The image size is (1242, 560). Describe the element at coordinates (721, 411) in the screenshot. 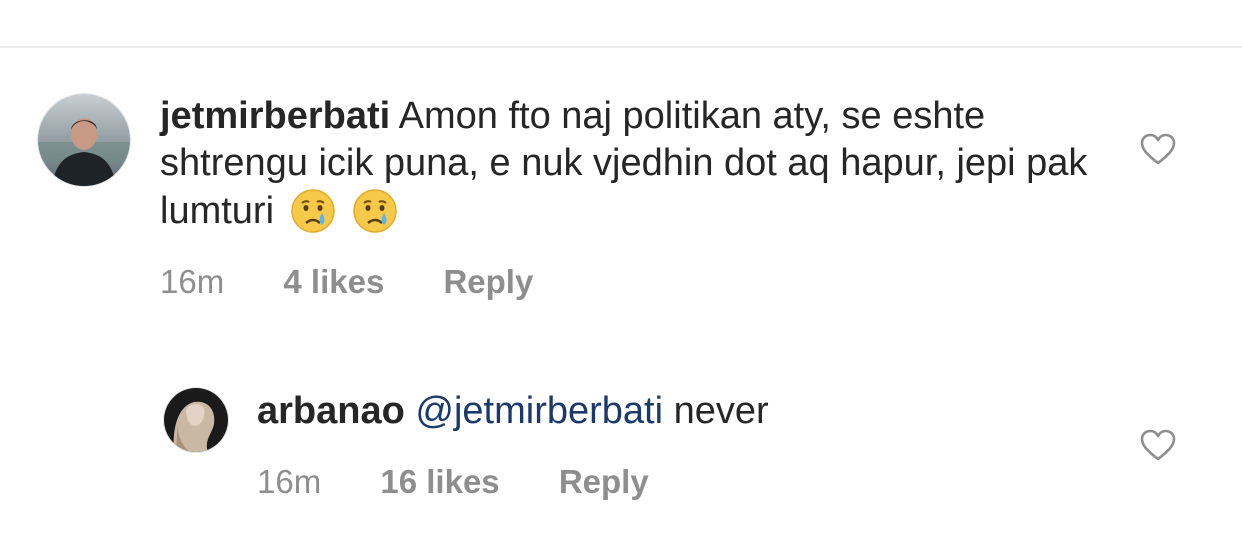

I see `comment-body: never` at that location.